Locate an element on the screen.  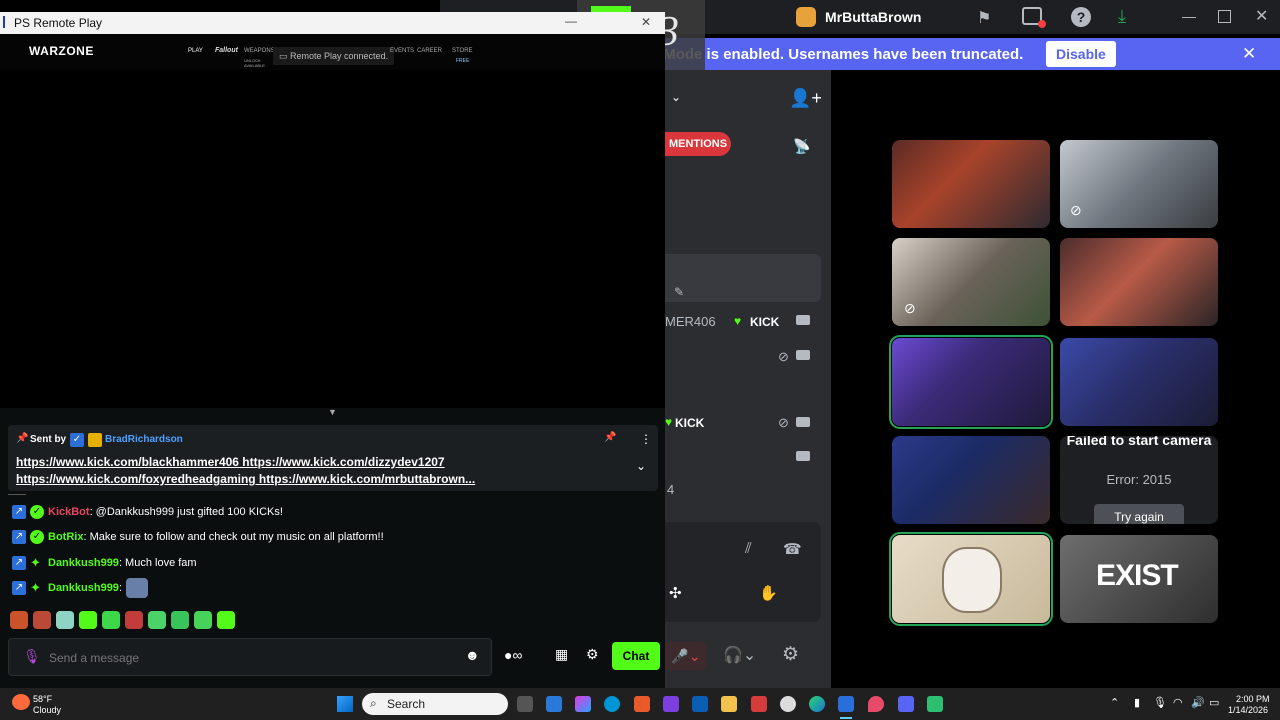
warzone-tab-fallout: Fallout is located at coordinates (226, 50).